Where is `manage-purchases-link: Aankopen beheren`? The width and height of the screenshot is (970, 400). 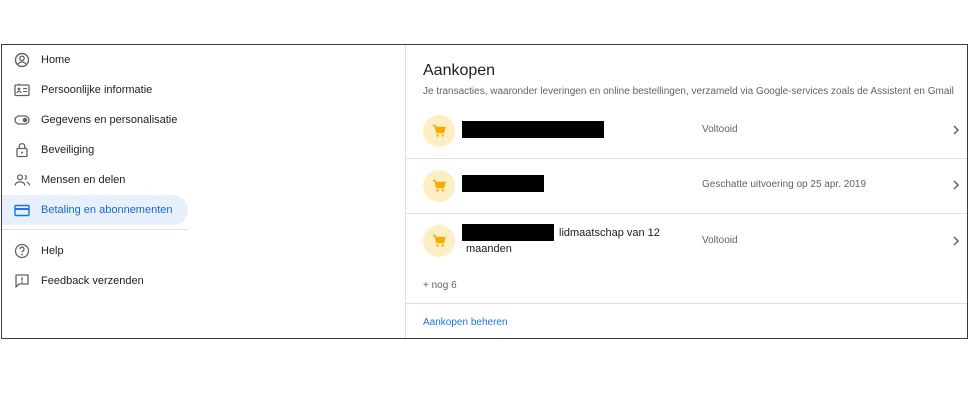 manage-purchases-link: Aankopen beheren is located at coordinates (465, 322).